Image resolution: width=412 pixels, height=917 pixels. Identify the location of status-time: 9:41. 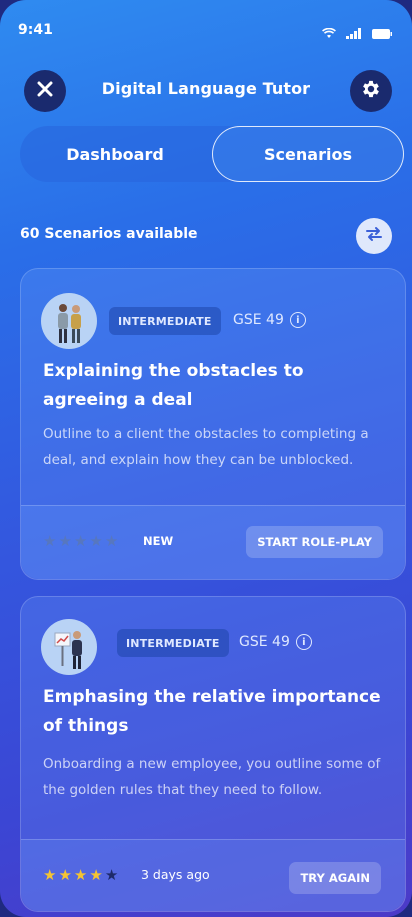
(35, 30).